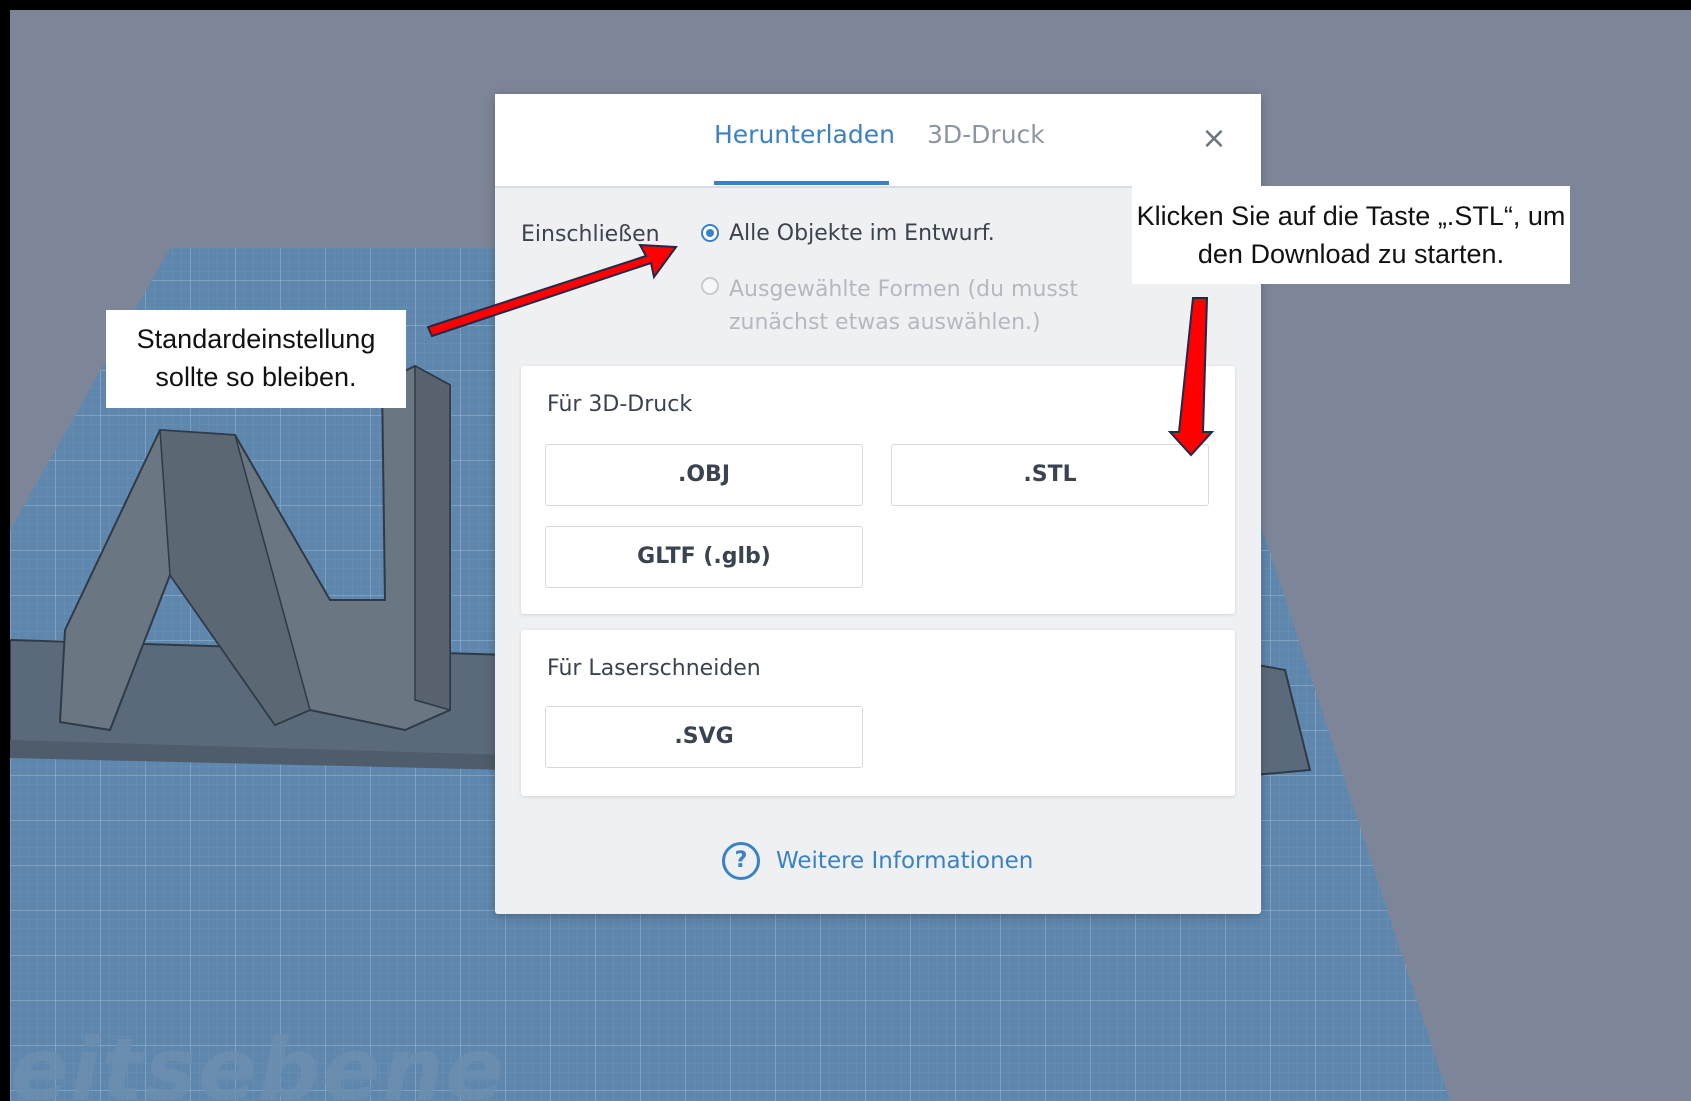 The width and height of the screenshot is (1691, 1101). What do you see at coordinates (878, 490) in the screenshot?
I see `section-3d-print: Für 3D-Druck .OBJ .STL GLTF (.glb)` at bounding box center [878, 490].